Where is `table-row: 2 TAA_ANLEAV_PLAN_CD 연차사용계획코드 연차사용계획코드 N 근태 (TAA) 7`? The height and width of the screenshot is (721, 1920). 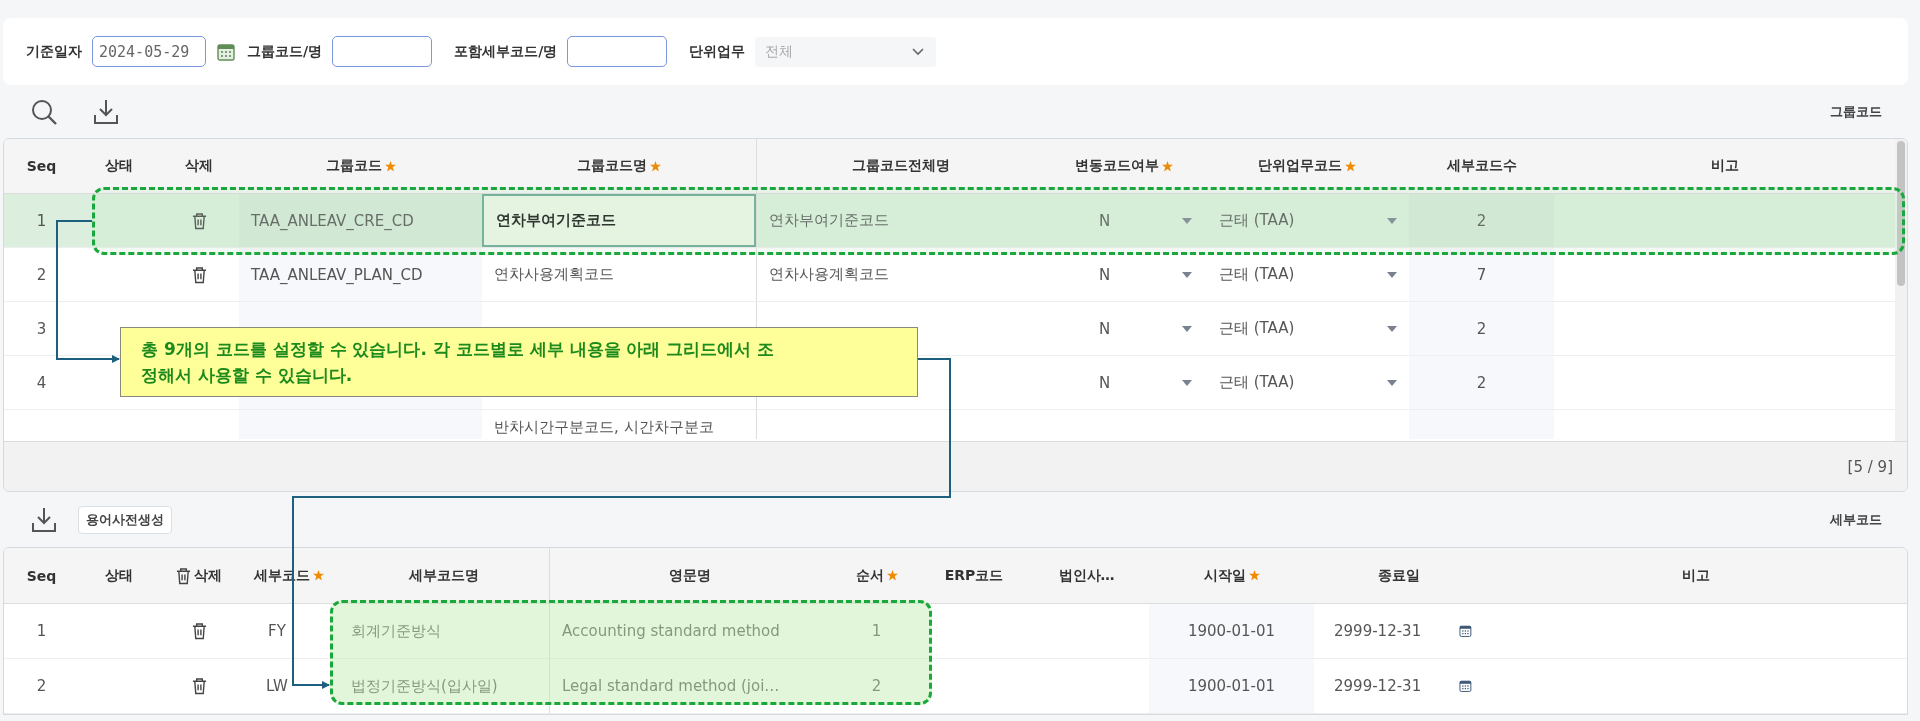 table-row: 2 TAA_ANLEAV_PLAN_CD 연차사용계획코드 연차사용계획코드 N 근태 (TAA) 7 is located at coordinates (949, 275).